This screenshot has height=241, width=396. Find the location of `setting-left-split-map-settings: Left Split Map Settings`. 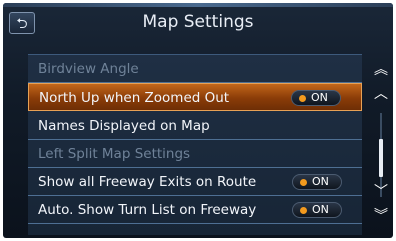

setting-left-split-map-settings: Left Split Map Settings is located at coordinates (195, 154).